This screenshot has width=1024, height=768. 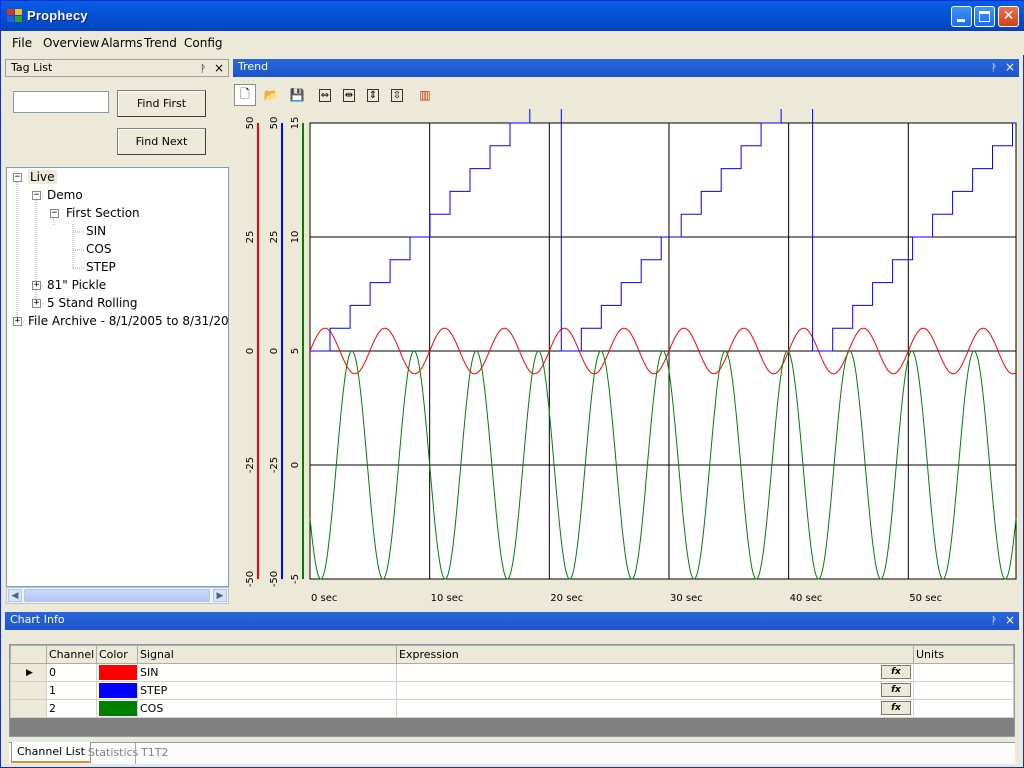 I want to click on save-button: 💾, so click(x=297, y=95).